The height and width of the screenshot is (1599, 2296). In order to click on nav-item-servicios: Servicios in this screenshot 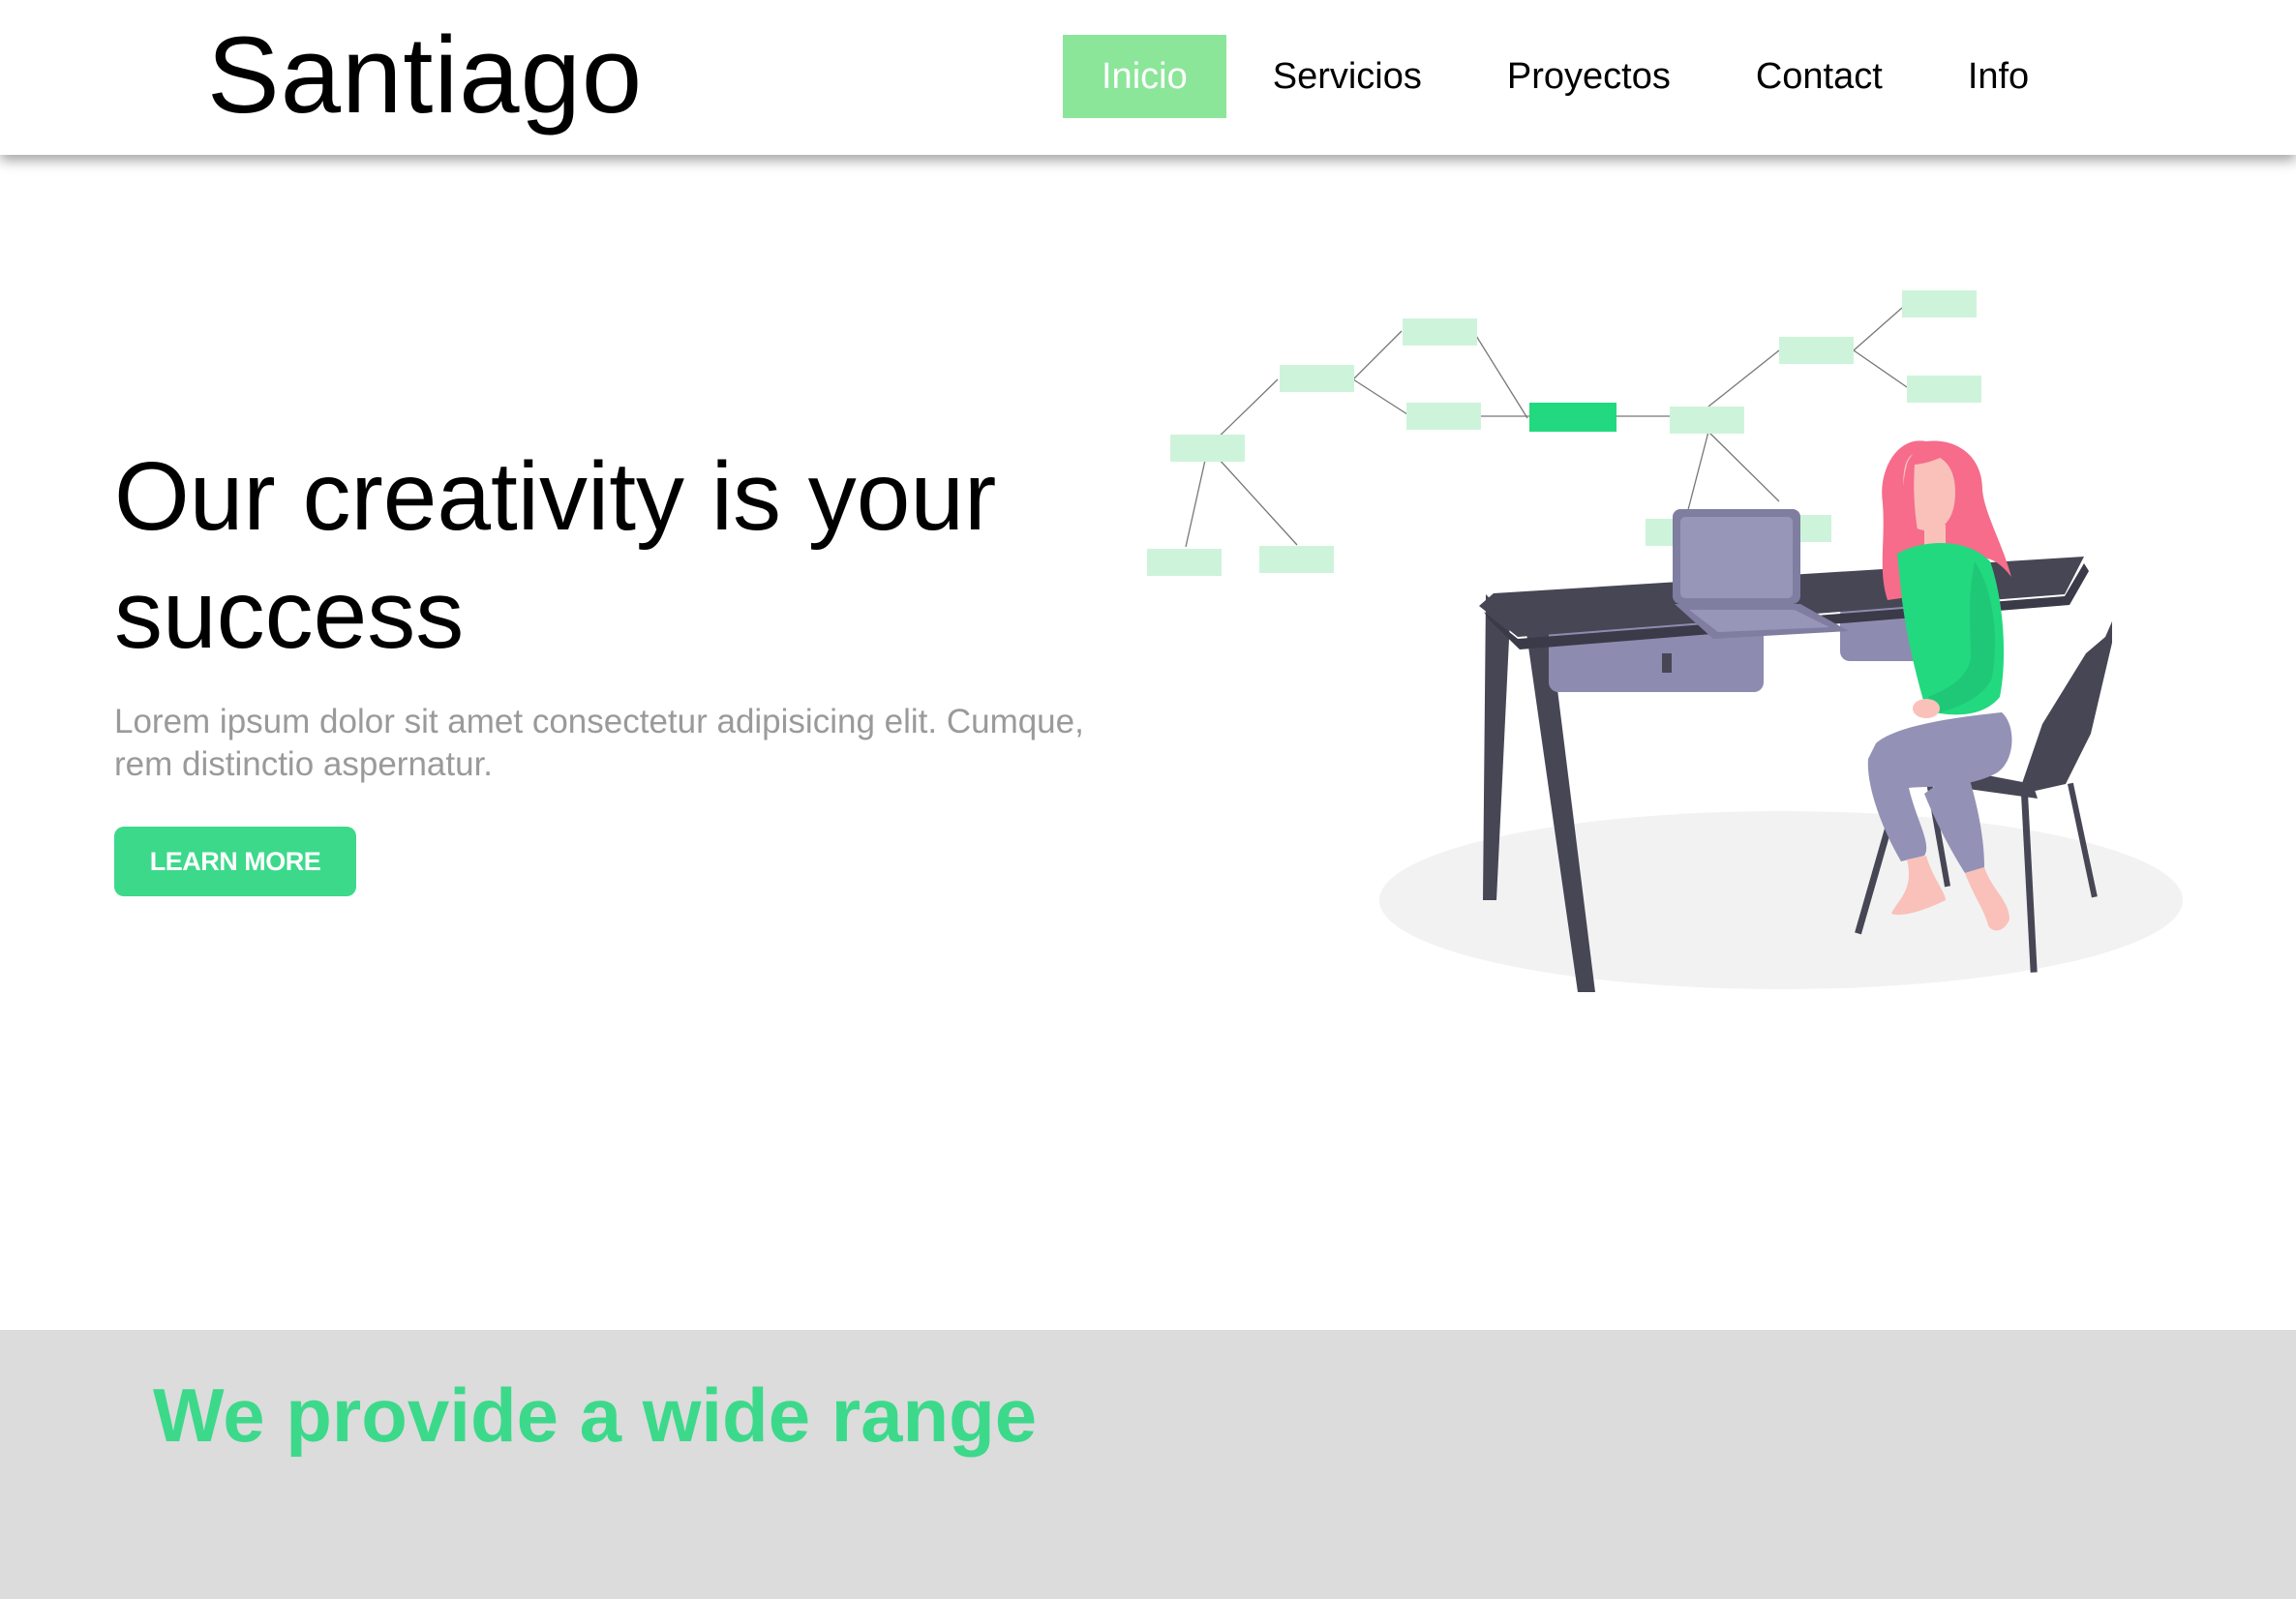, I will do `click(1348, 76)`.